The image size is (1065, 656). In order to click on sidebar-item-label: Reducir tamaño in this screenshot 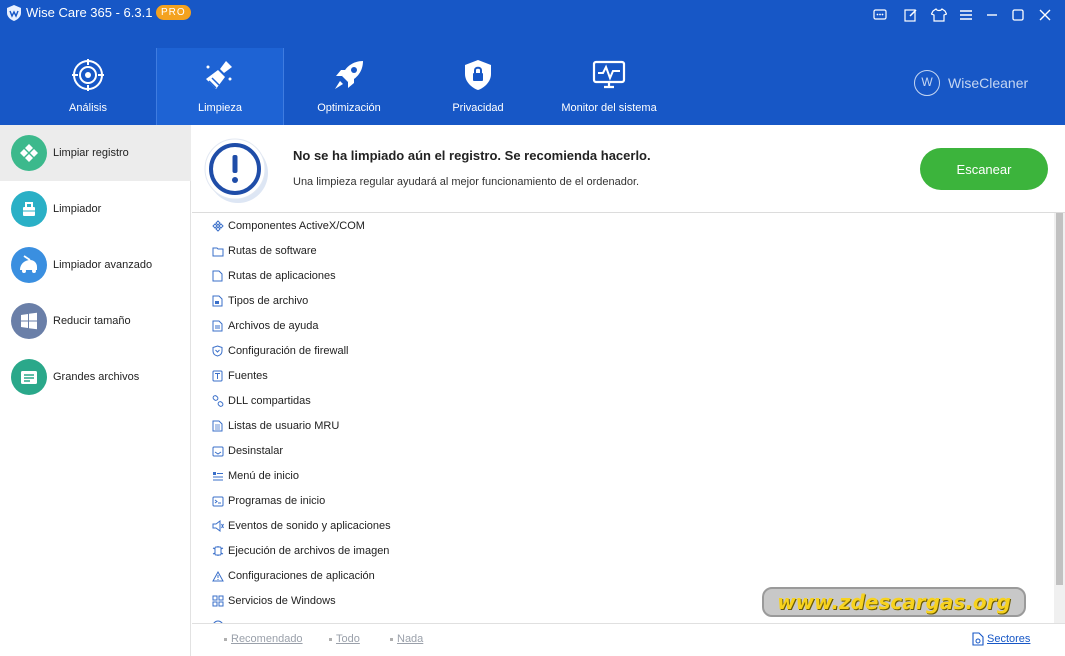, I will do `click(92, 321)`.